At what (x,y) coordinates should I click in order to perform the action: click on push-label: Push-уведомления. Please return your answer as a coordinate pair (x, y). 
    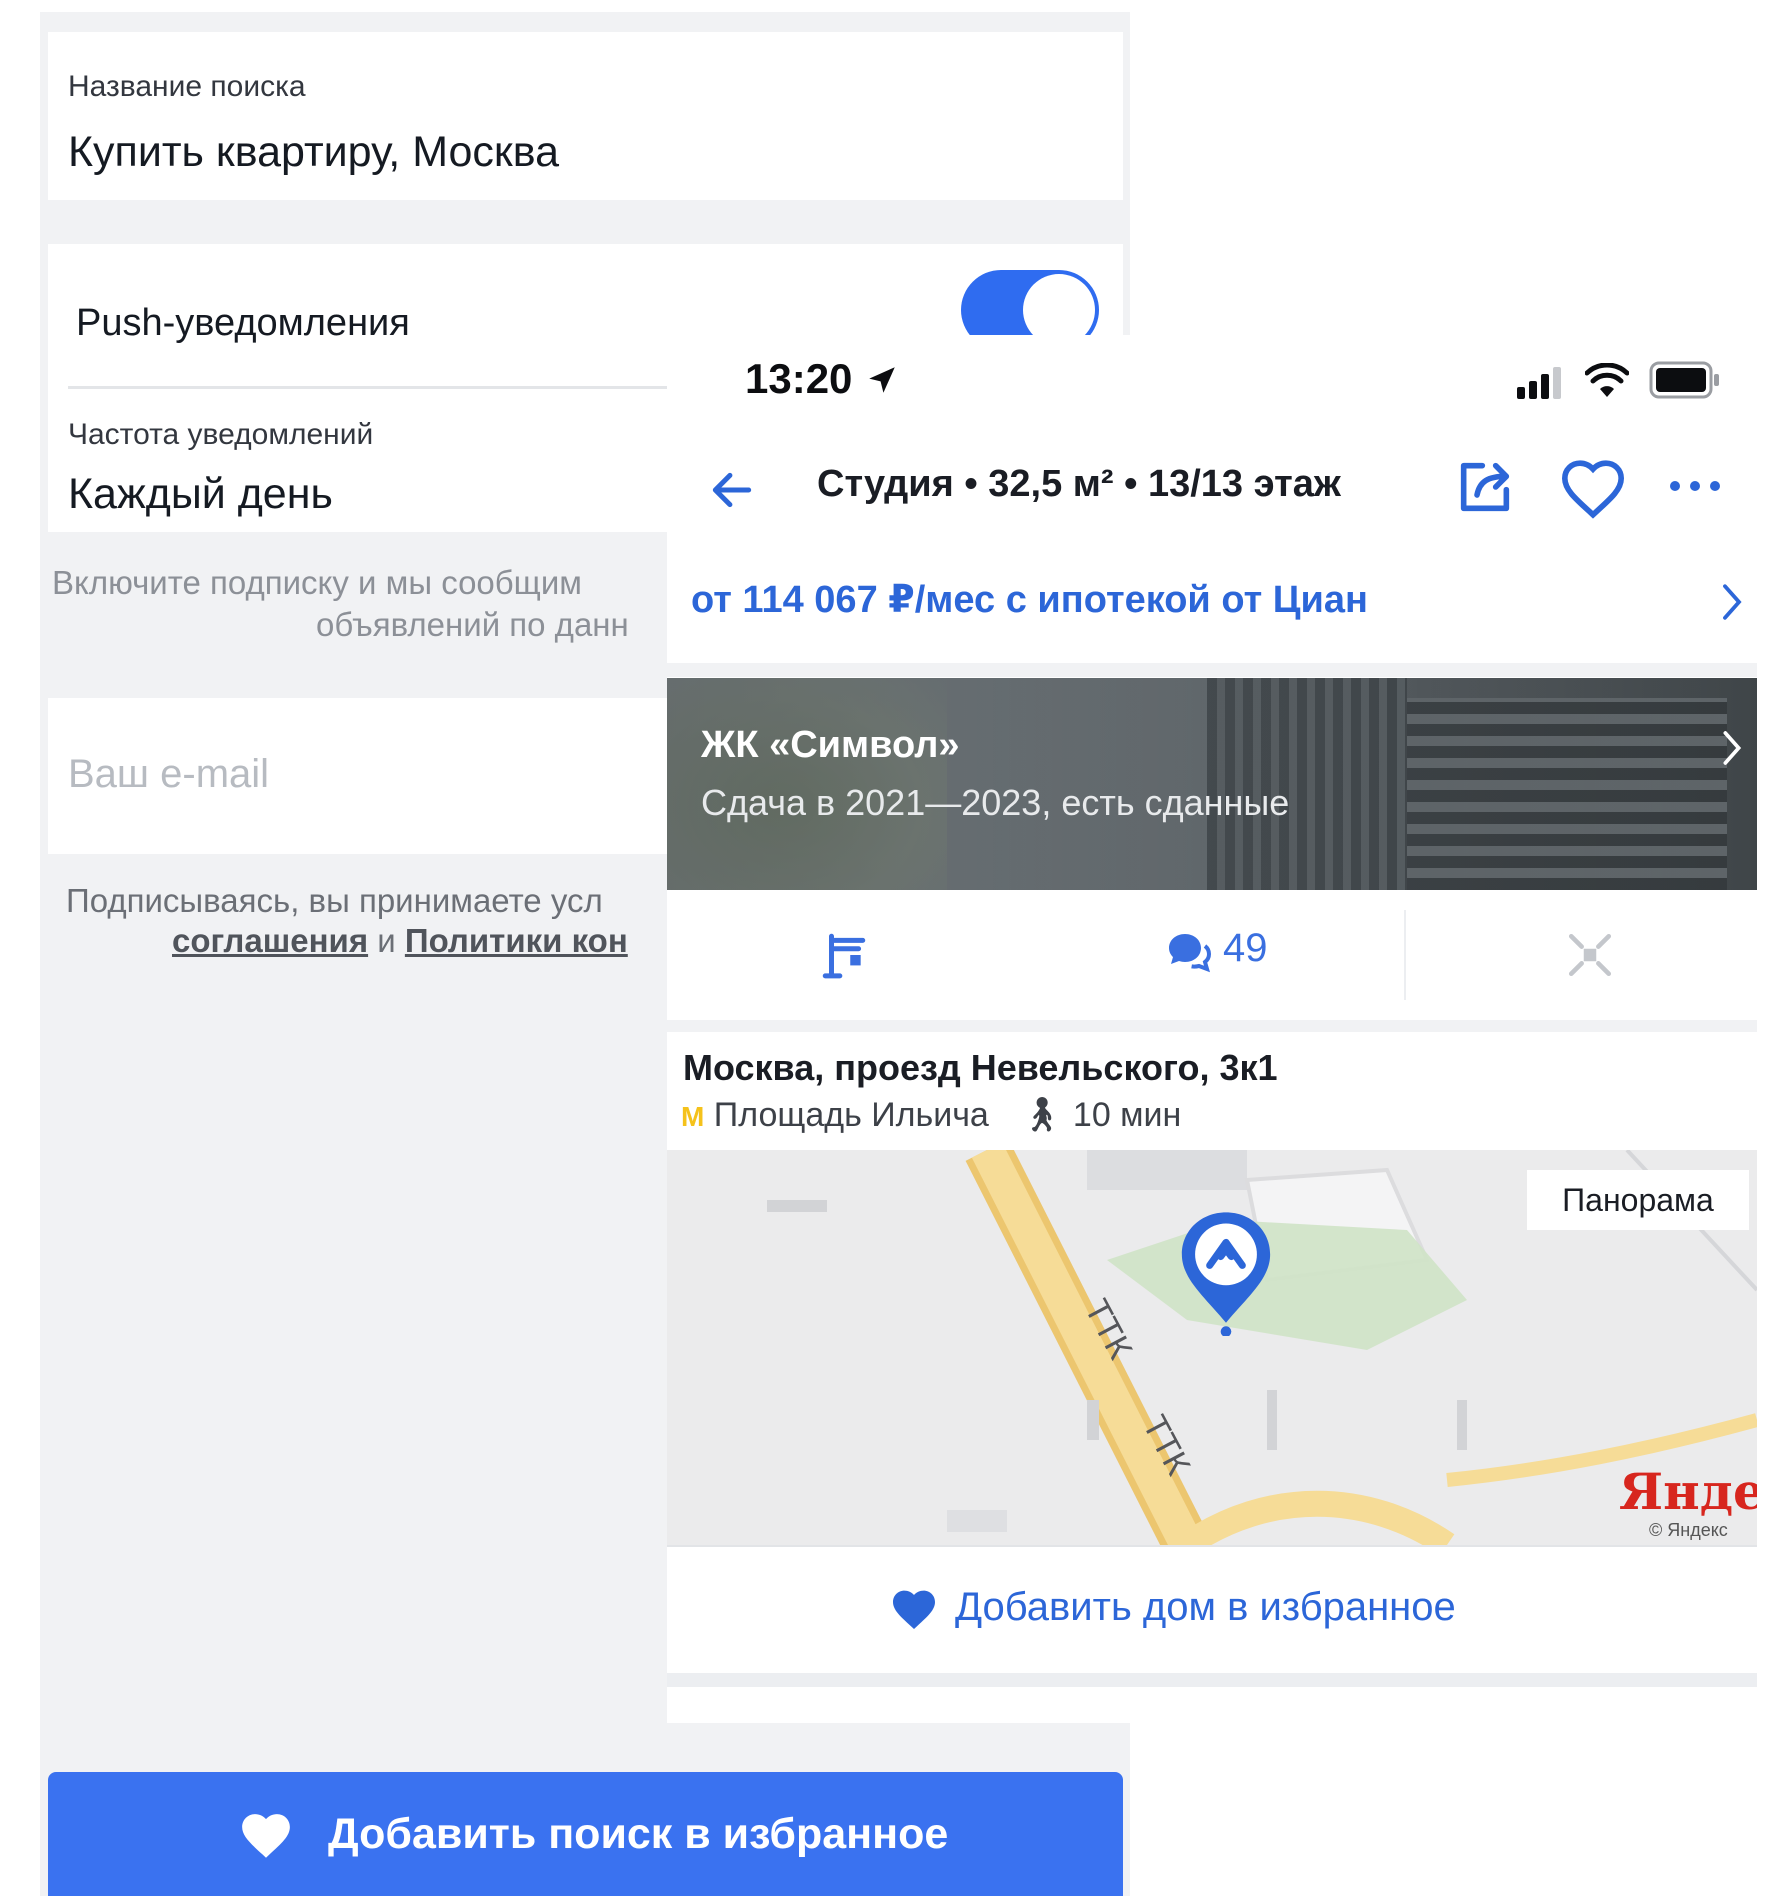
    Looking at the image, I should click on (243, 323).